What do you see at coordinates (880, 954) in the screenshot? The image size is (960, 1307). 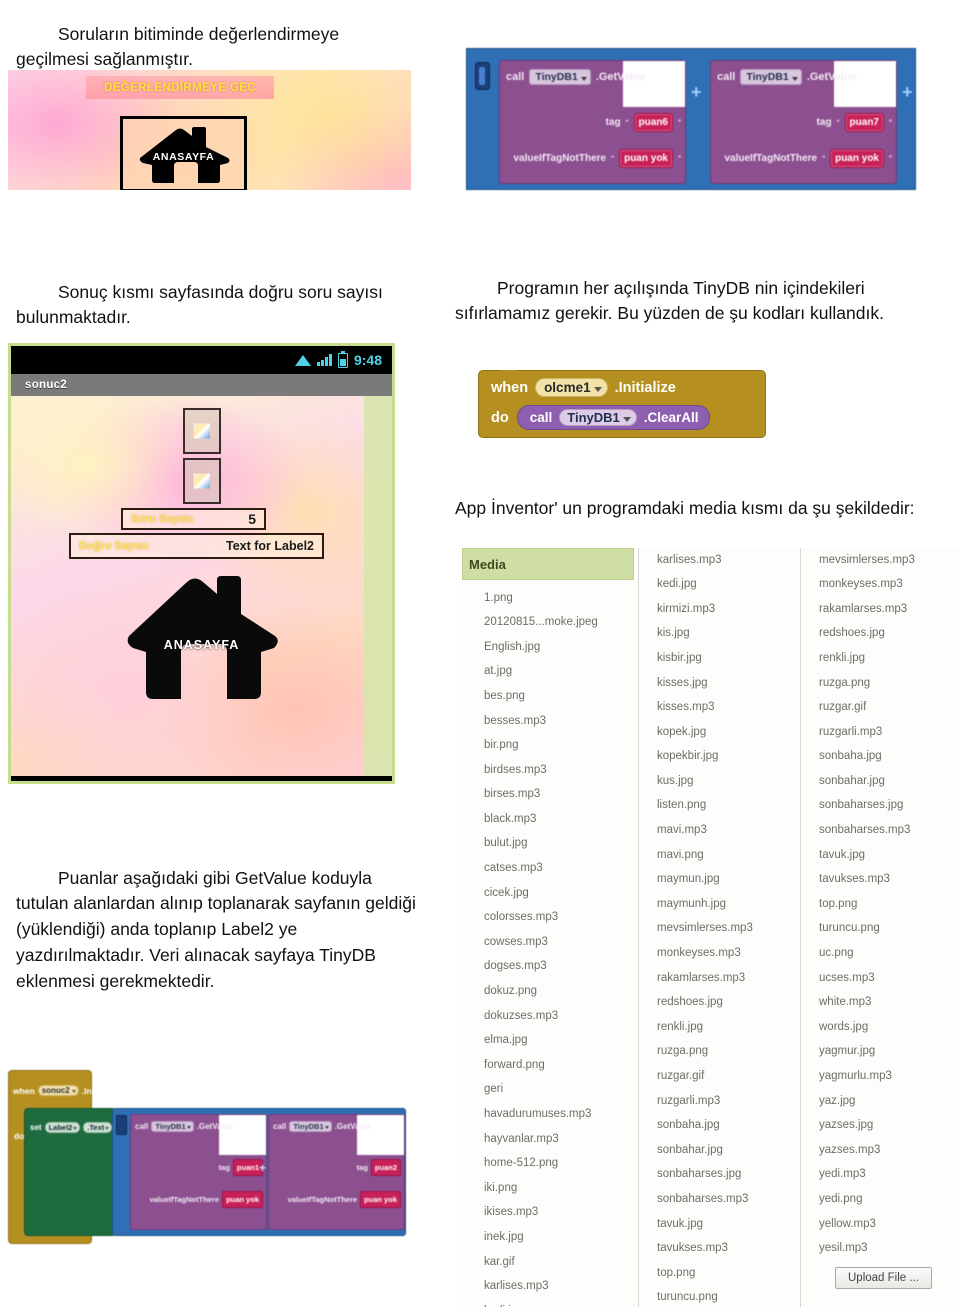 I see `media-file-item: uc.png` at bounding box center [880, 954].